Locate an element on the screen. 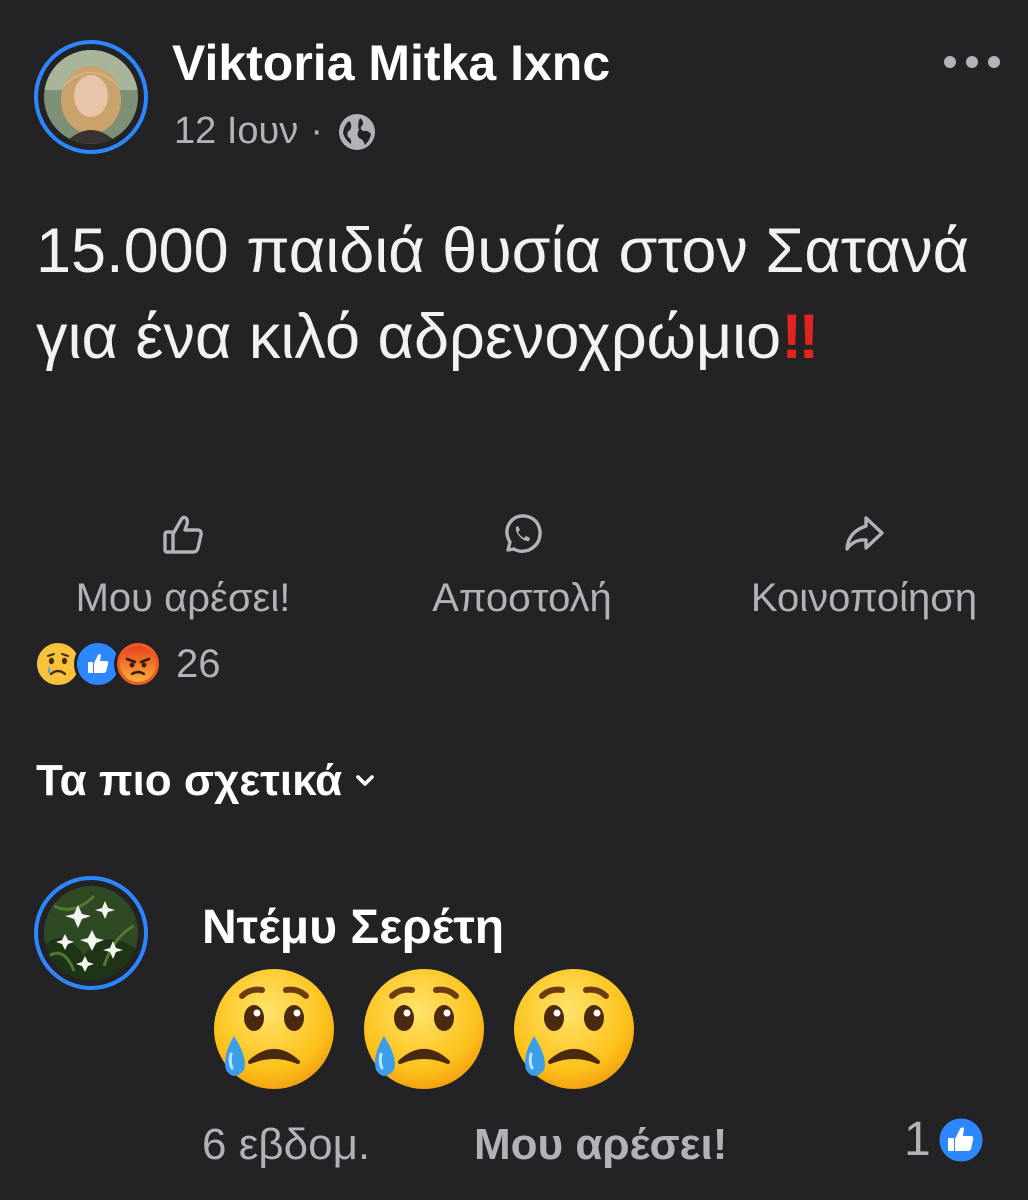 The image size is (1028, 1200). send-button: Αποστολή is located at coordinates (522, 565).